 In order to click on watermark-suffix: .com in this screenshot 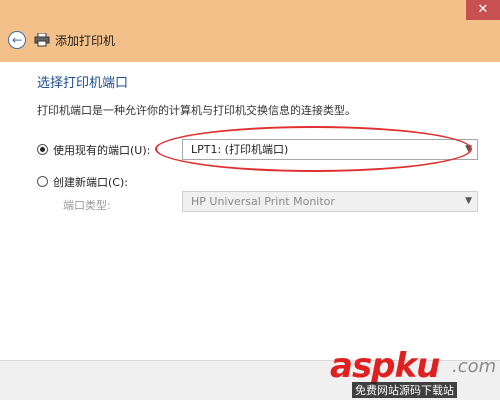, I will do `click(474, 366)`.